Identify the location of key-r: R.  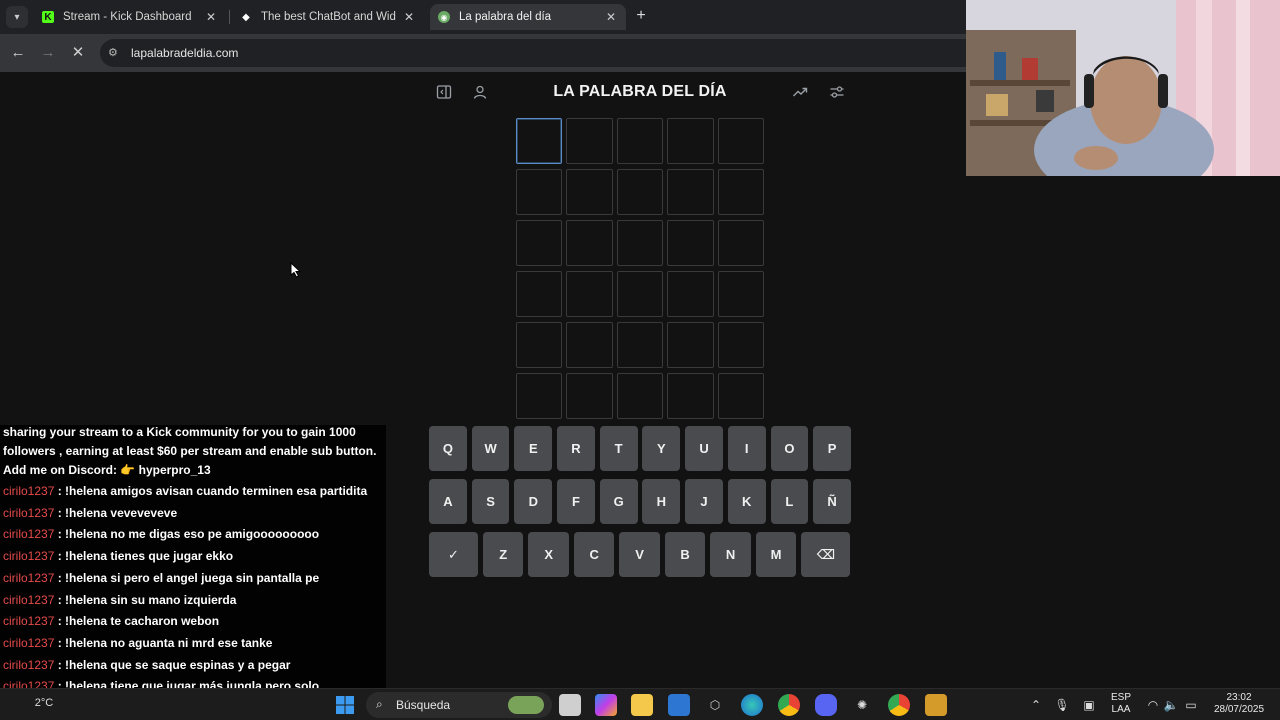
(576, 448).